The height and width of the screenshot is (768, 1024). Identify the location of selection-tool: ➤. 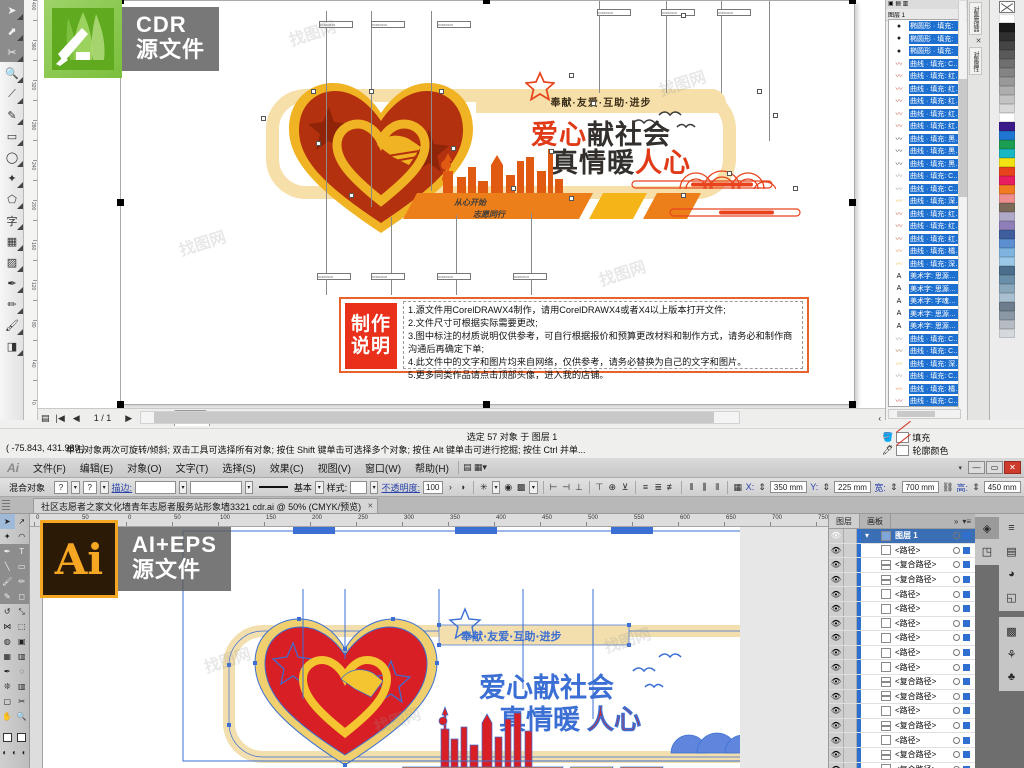
(7, 521).